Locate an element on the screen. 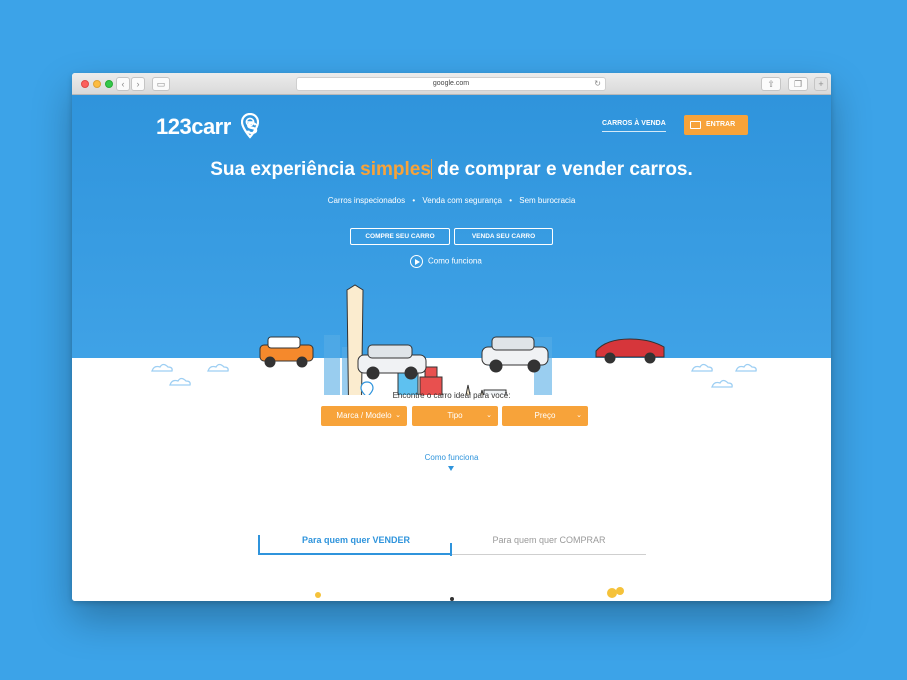 The image size is (907, 680). close-window-button is located at coordinates (85, 84).